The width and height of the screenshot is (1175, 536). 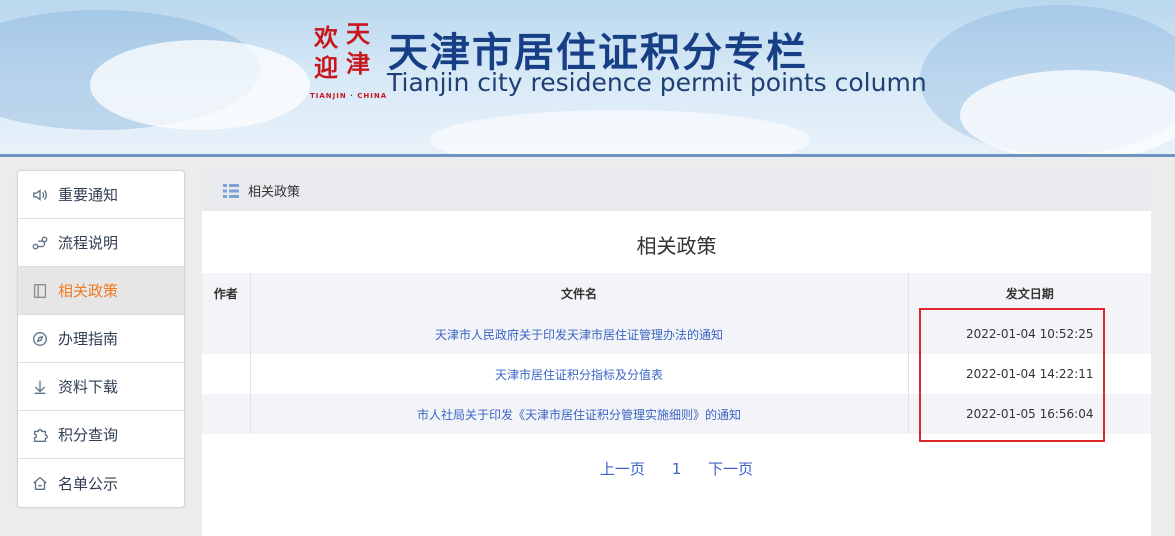 What do you see at coordinates (88, 339) in the screenshot?
I see `sidebar-item-label: 办理指南` at bounding box center [88, 339].